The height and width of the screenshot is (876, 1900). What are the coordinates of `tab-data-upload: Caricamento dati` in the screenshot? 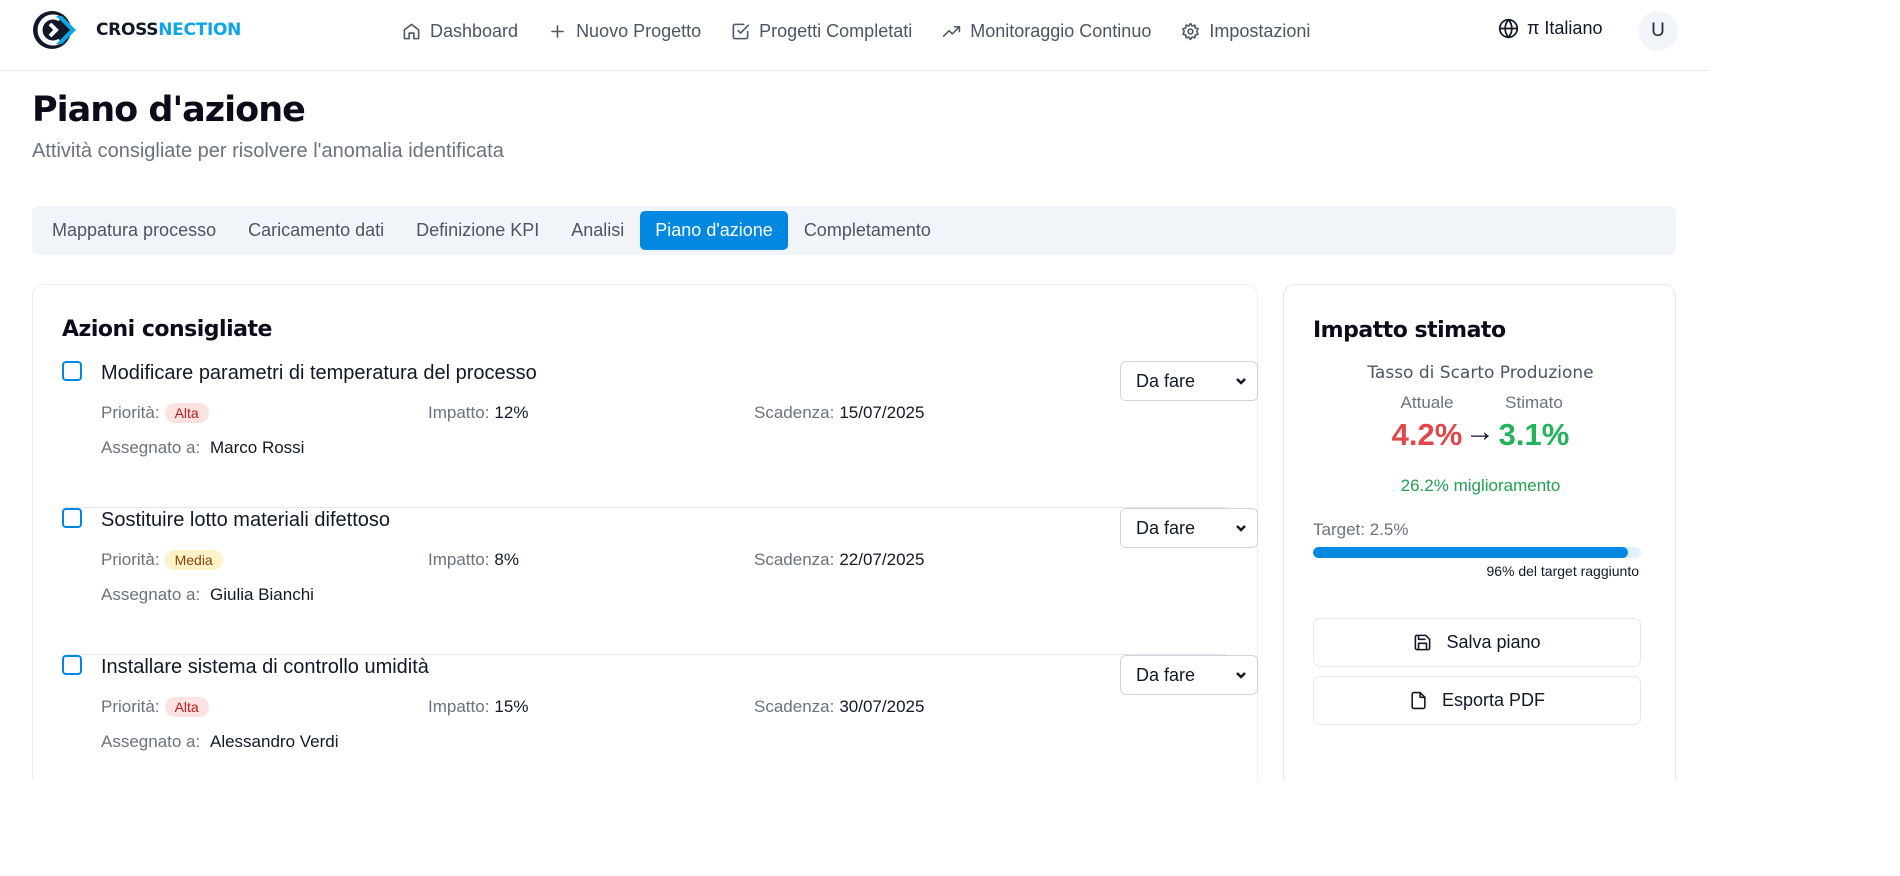 It's located at (316, 230).